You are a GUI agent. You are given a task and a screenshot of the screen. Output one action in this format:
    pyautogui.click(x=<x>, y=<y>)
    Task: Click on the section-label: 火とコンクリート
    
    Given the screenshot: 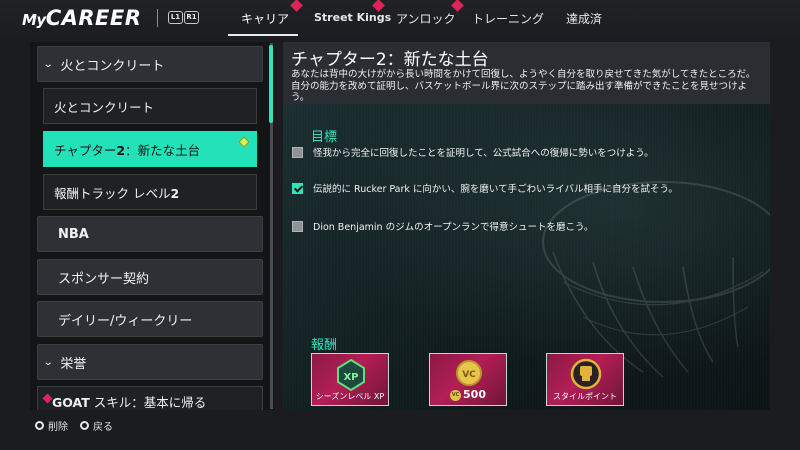 What is the action you would take?
    pyautogui.click(x=112, y=66)
    